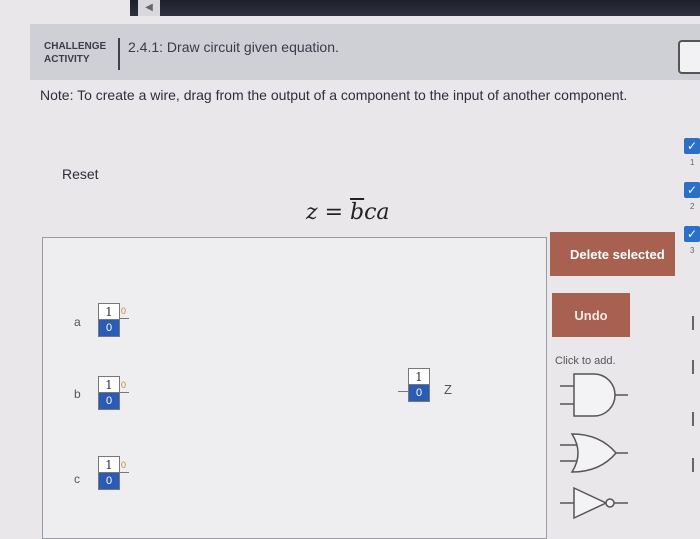 Image resolution: width=700 pixels, height=539 pixels. I want to click on equation-equals: =, so click(334, 212).